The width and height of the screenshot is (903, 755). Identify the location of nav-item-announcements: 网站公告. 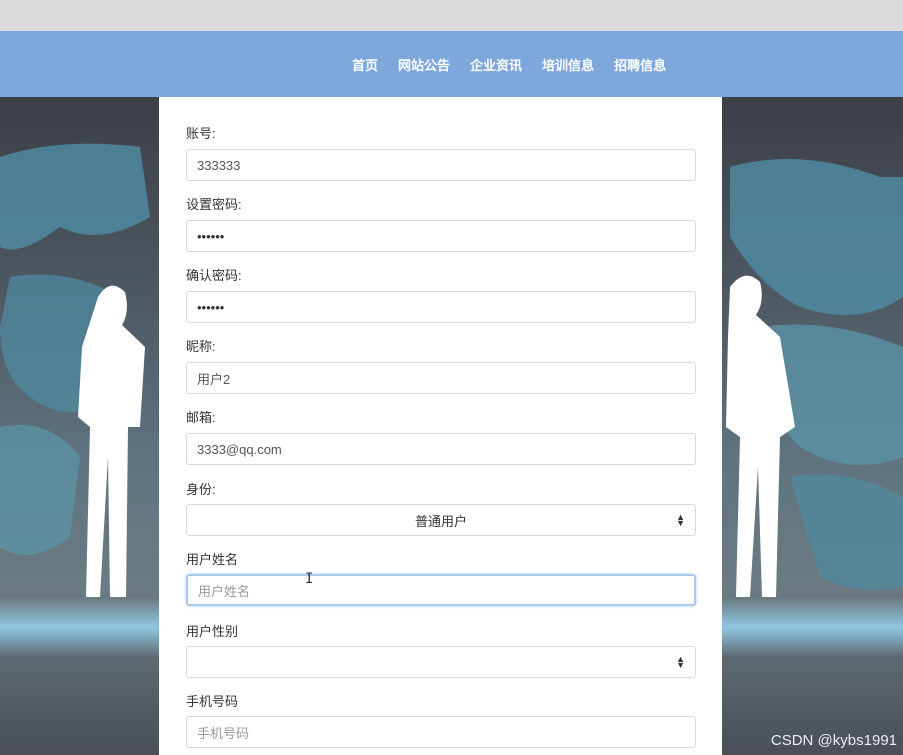
(424, 64).